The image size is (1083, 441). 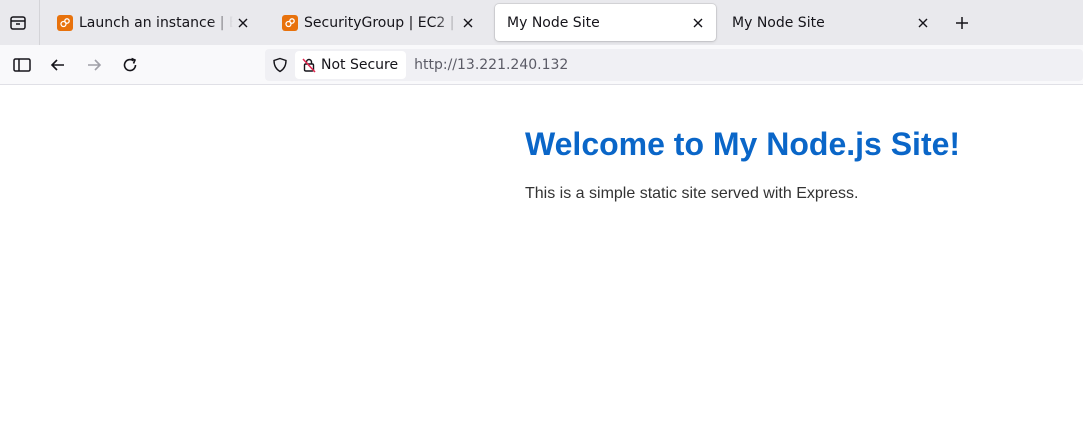 I want to click on new-tab-button, so click(x=962, y=23).